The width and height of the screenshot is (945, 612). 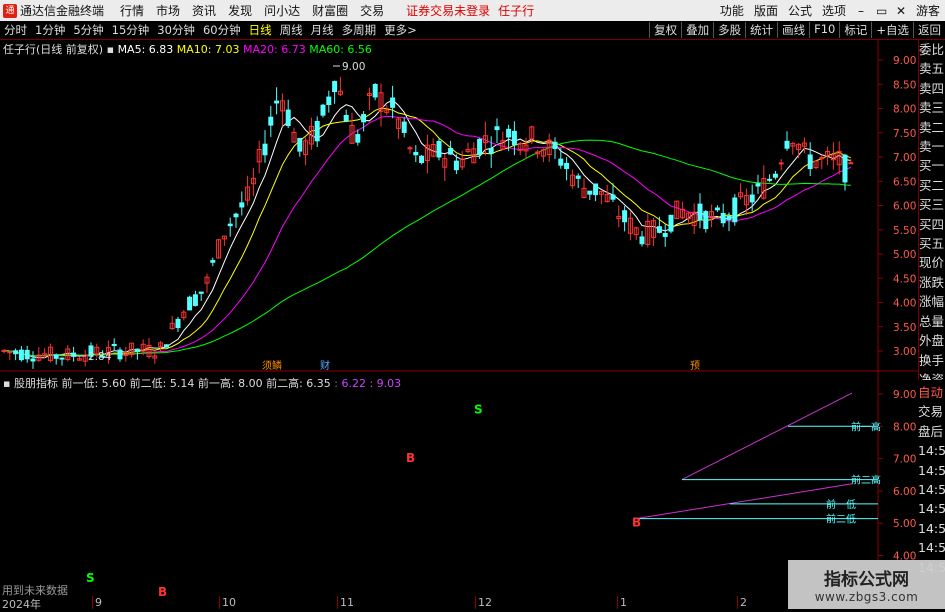 I want to click on menu-function: 功能, so click(x=732, y=10).